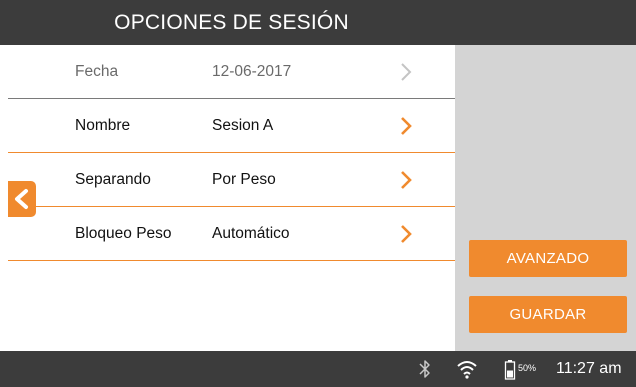 The image size is (636, 387). I want to click on battery-percent: 50%, so click(527, 368).